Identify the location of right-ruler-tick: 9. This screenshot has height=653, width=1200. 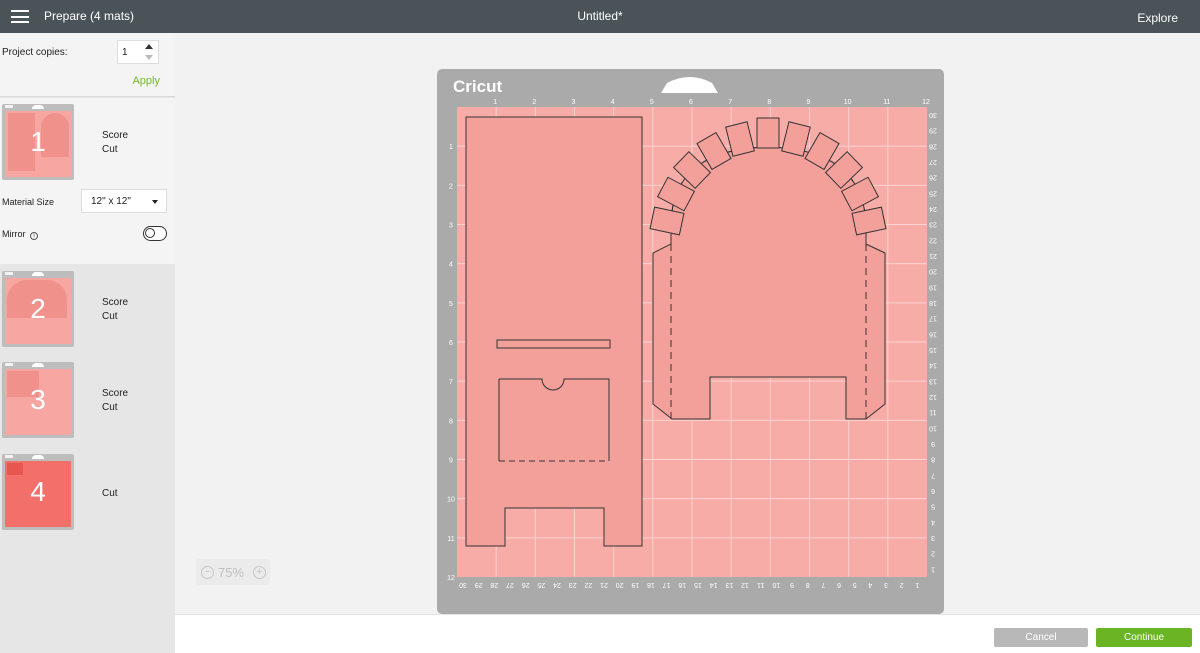
(933, 443).